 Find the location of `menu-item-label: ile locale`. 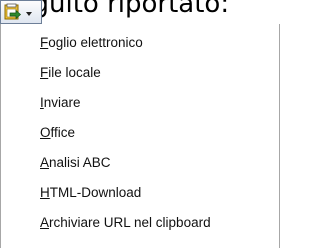

menu-item-label: ile locale is located at coordinates (74, 72).